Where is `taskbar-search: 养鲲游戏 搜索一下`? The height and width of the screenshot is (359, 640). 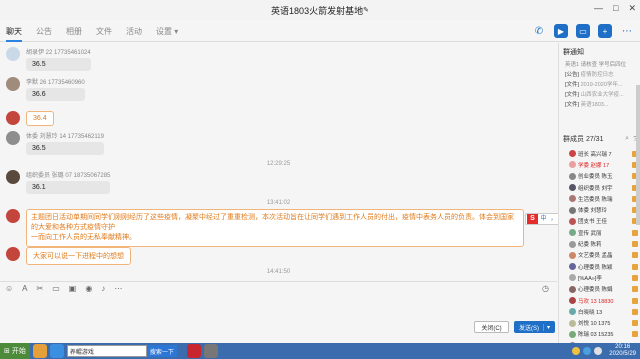 taskbar-search: 养鲲游戏 搜索一下 is located at coordinates (121, 351).